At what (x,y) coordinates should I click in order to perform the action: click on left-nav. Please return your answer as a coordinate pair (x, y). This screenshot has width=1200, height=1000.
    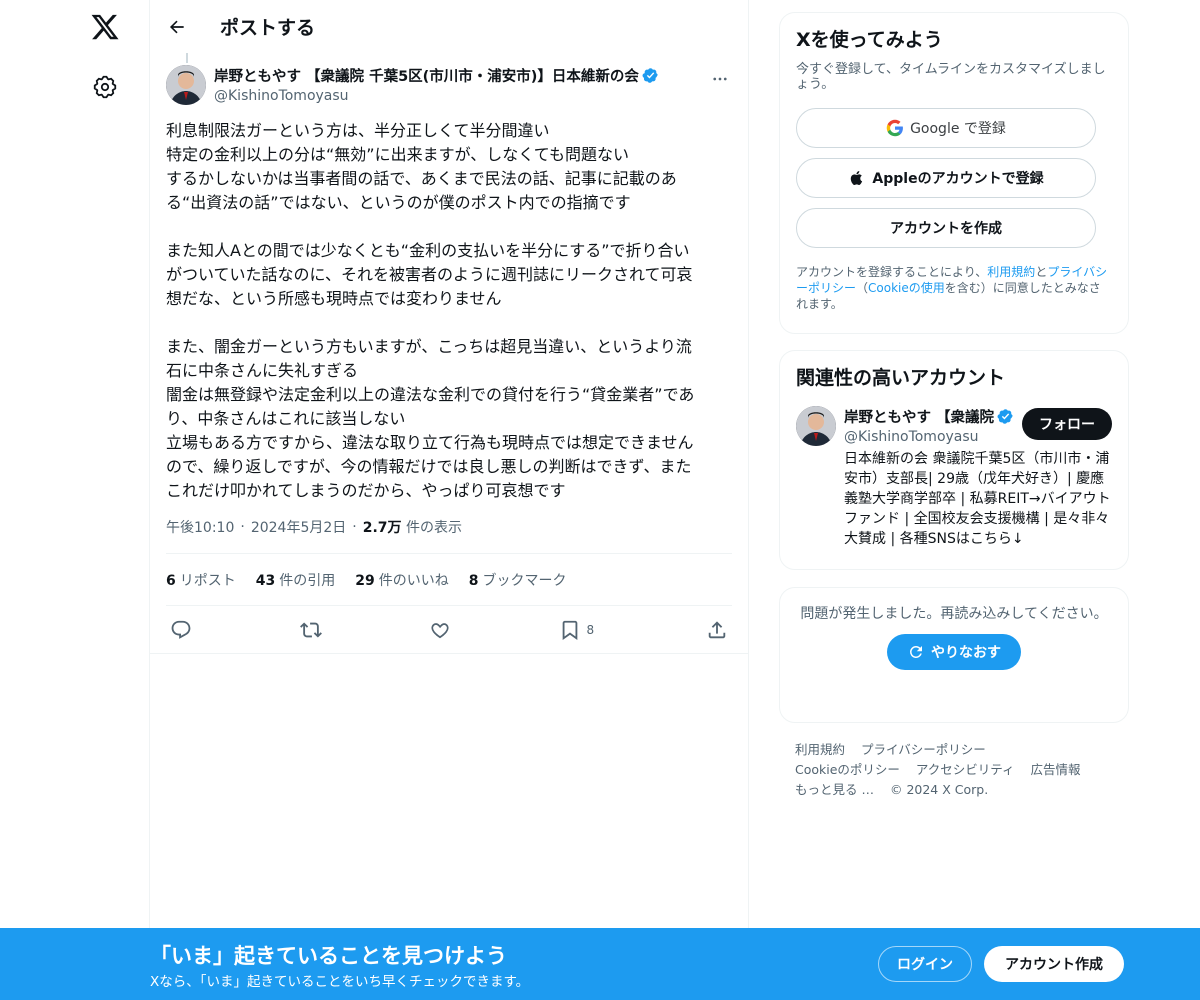
    Looking at the image, I should click on (75, 500).